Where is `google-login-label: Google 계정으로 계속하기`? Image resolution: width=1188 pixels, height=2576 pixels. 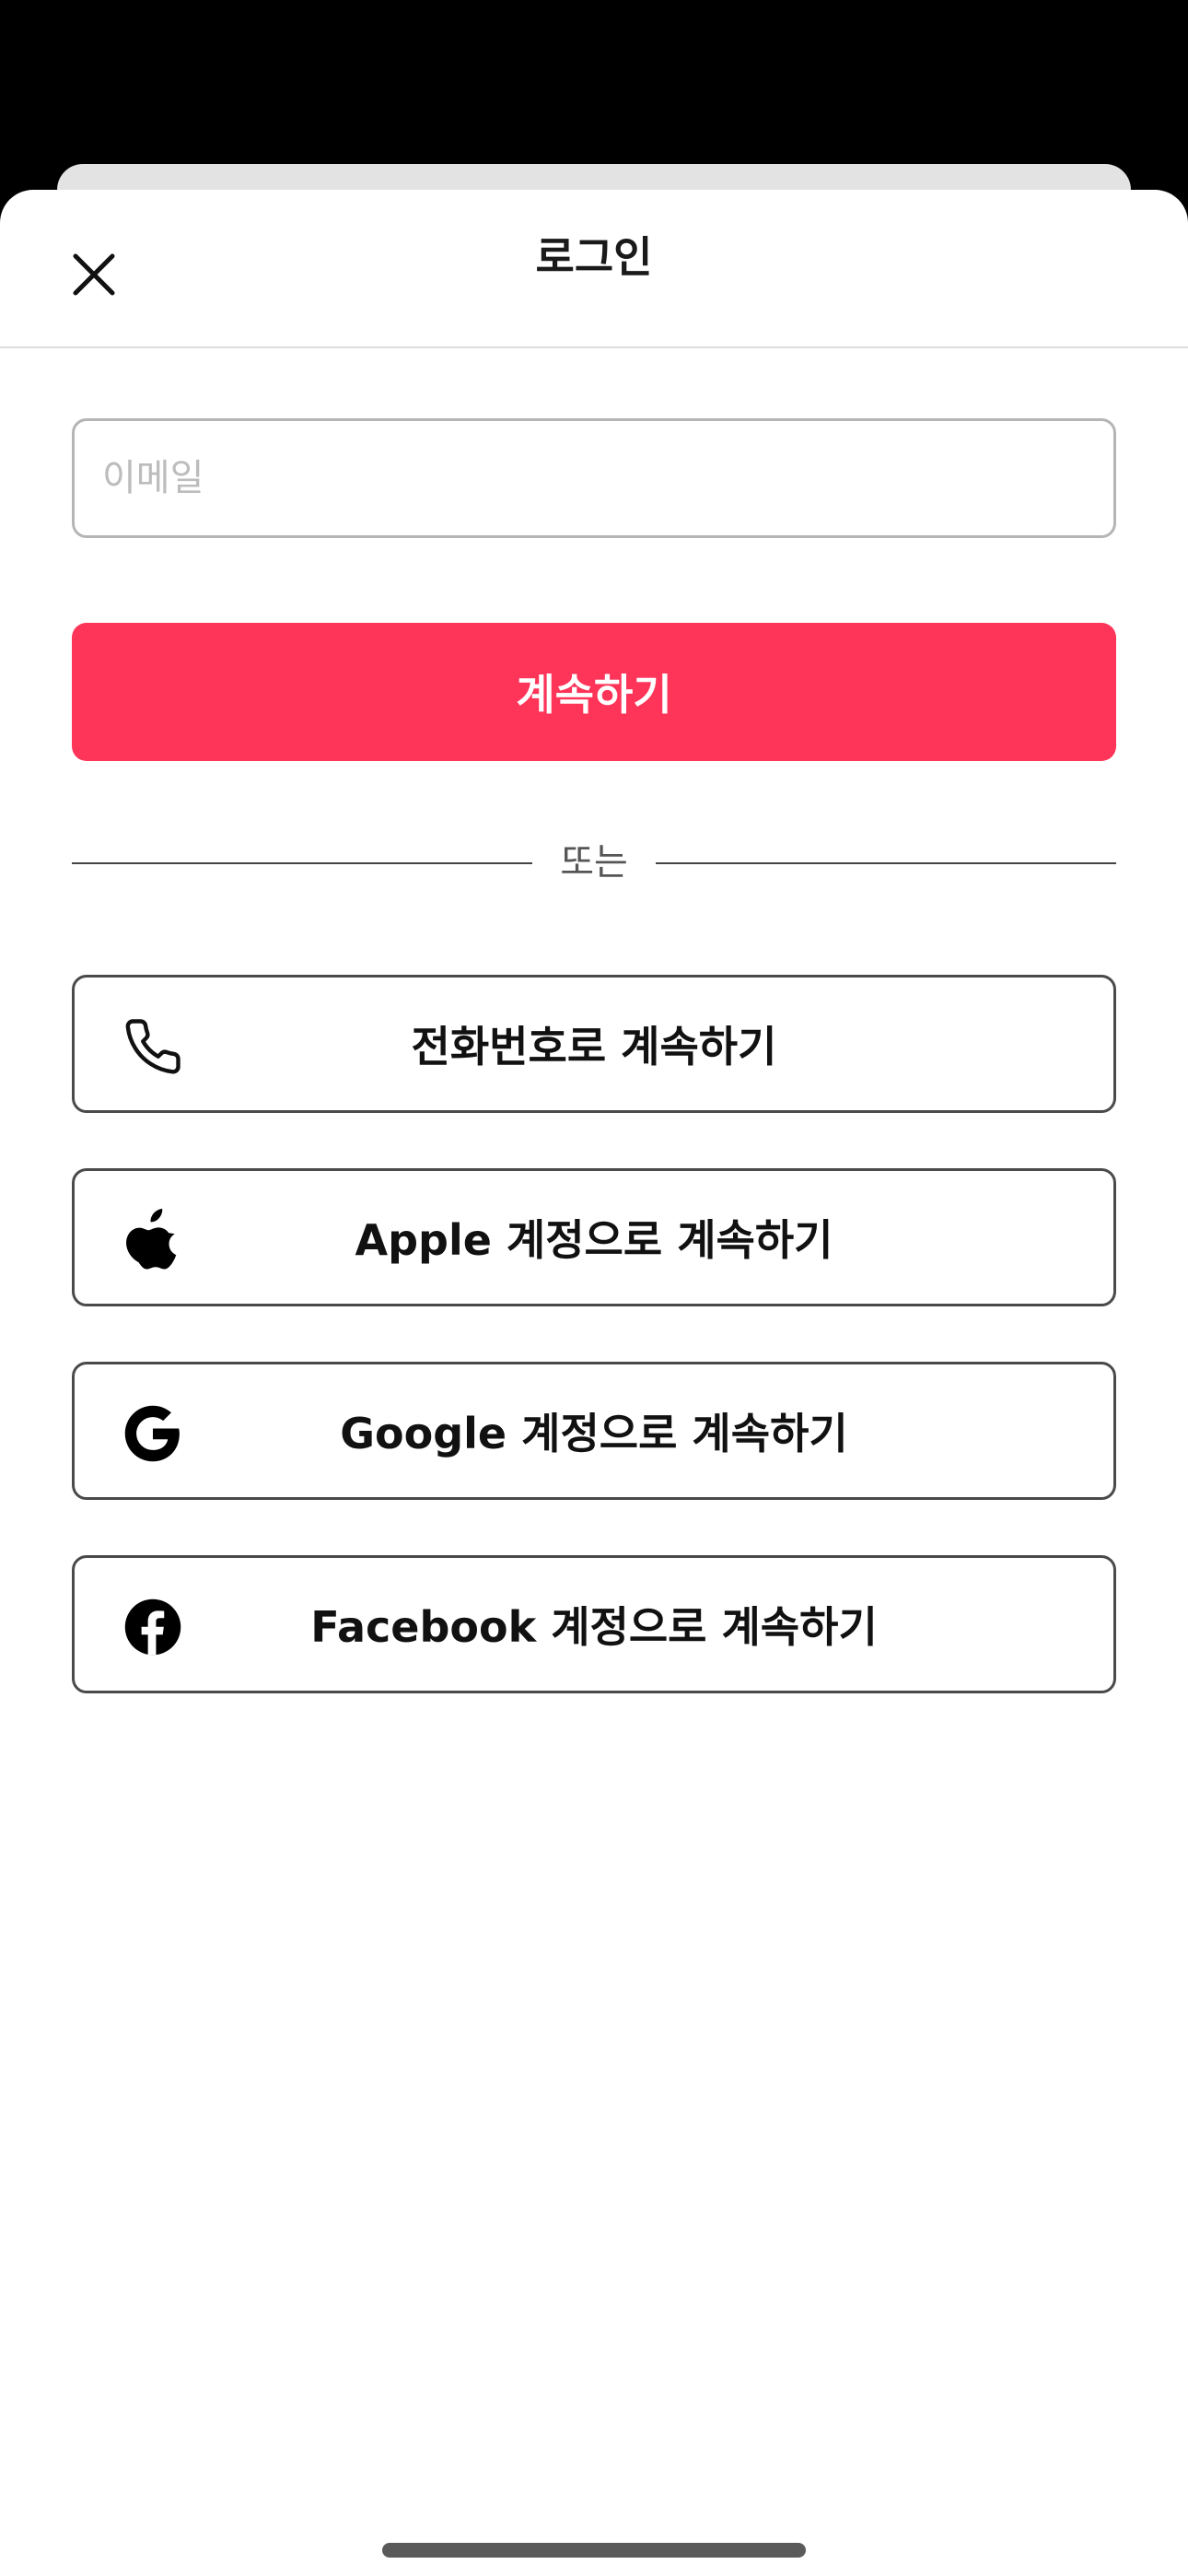 google-login-label: Google 계정으로 계속하기 is located at coordinates (594, 1433).